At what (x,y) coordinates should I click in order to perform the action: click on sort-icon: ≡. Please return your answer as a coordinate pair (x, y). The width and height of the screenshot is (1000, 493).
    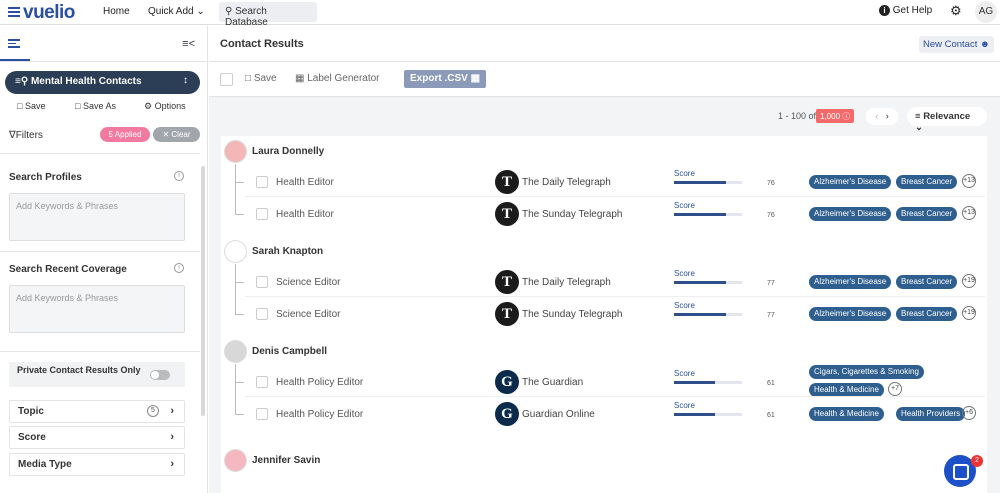
    Looking at the image, I should click on (918, 116).